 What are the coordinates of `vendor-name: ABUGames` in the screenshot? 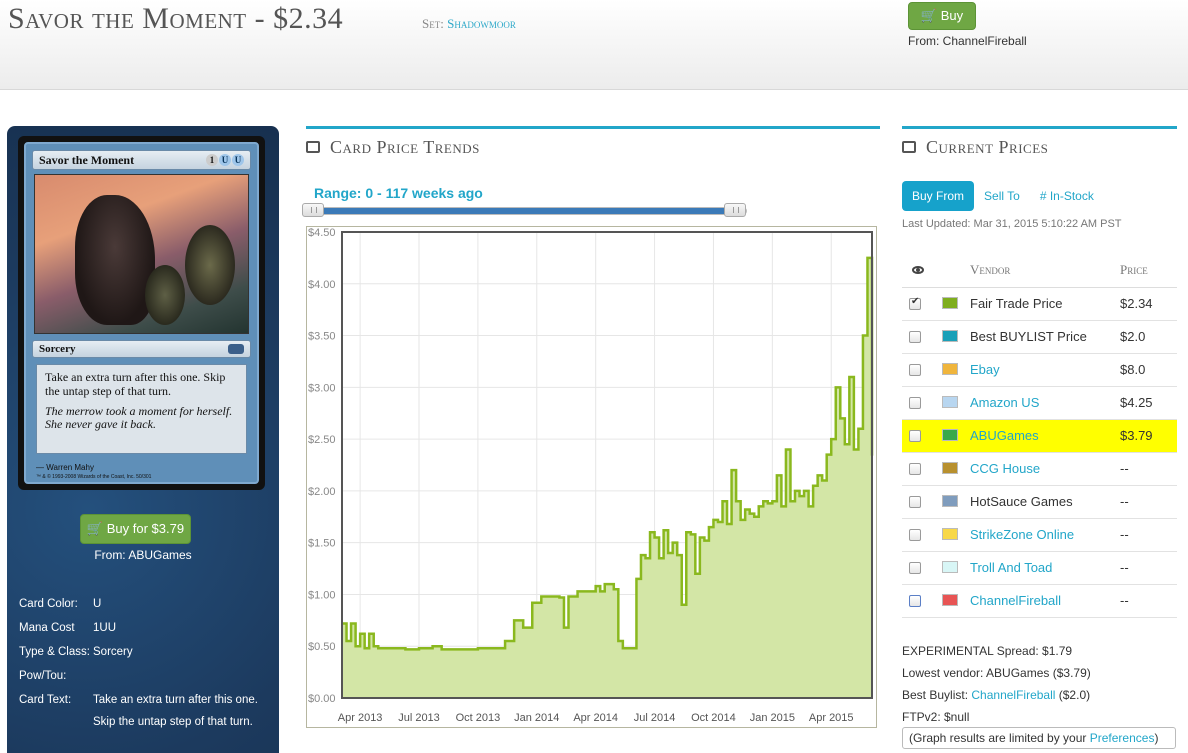 It's located at (1004, 435).